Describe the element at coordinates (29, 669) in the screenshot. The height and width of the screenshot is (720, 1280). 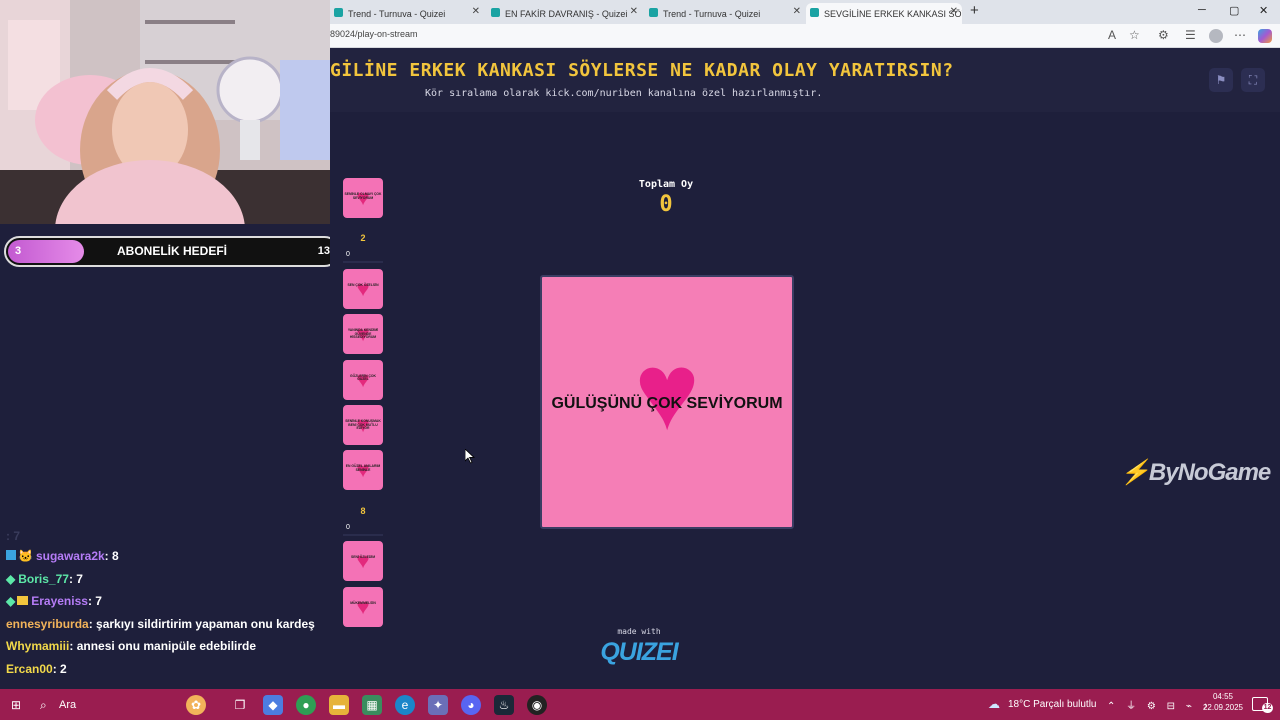
I see `chat-username: Ercan00` at that location.